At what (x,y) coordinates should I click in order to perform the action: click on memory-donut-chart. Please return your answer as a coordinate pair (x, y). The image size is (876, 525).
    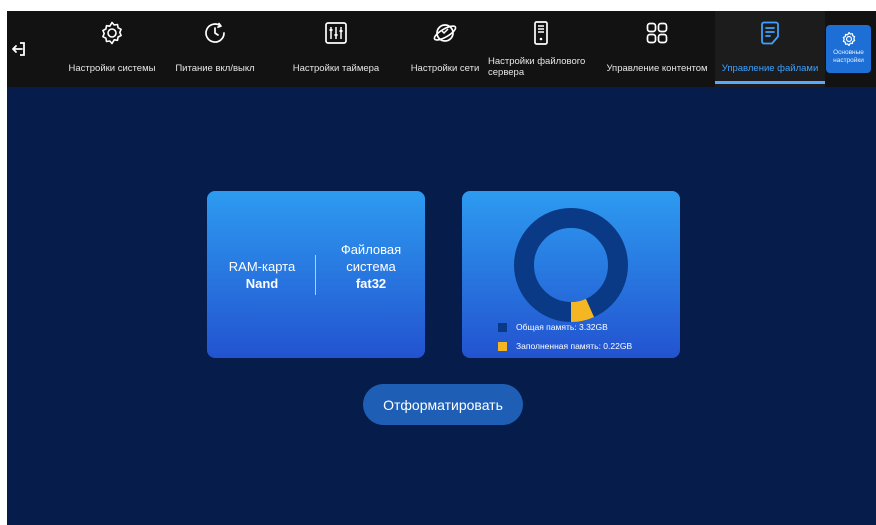
    Looking at the image, I should click on (571, 265).